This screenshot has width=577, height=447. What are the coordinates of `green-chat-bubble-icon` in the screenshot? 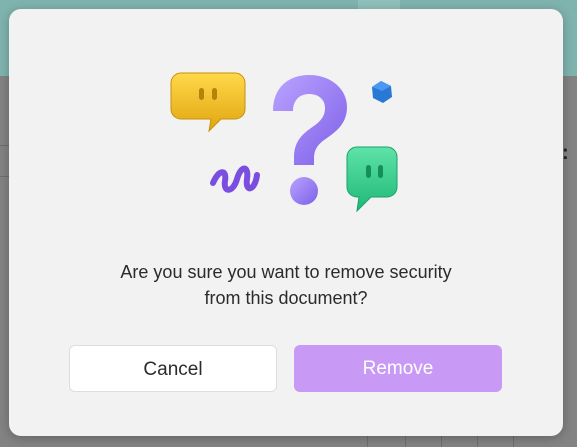 It's located at (372, 179).